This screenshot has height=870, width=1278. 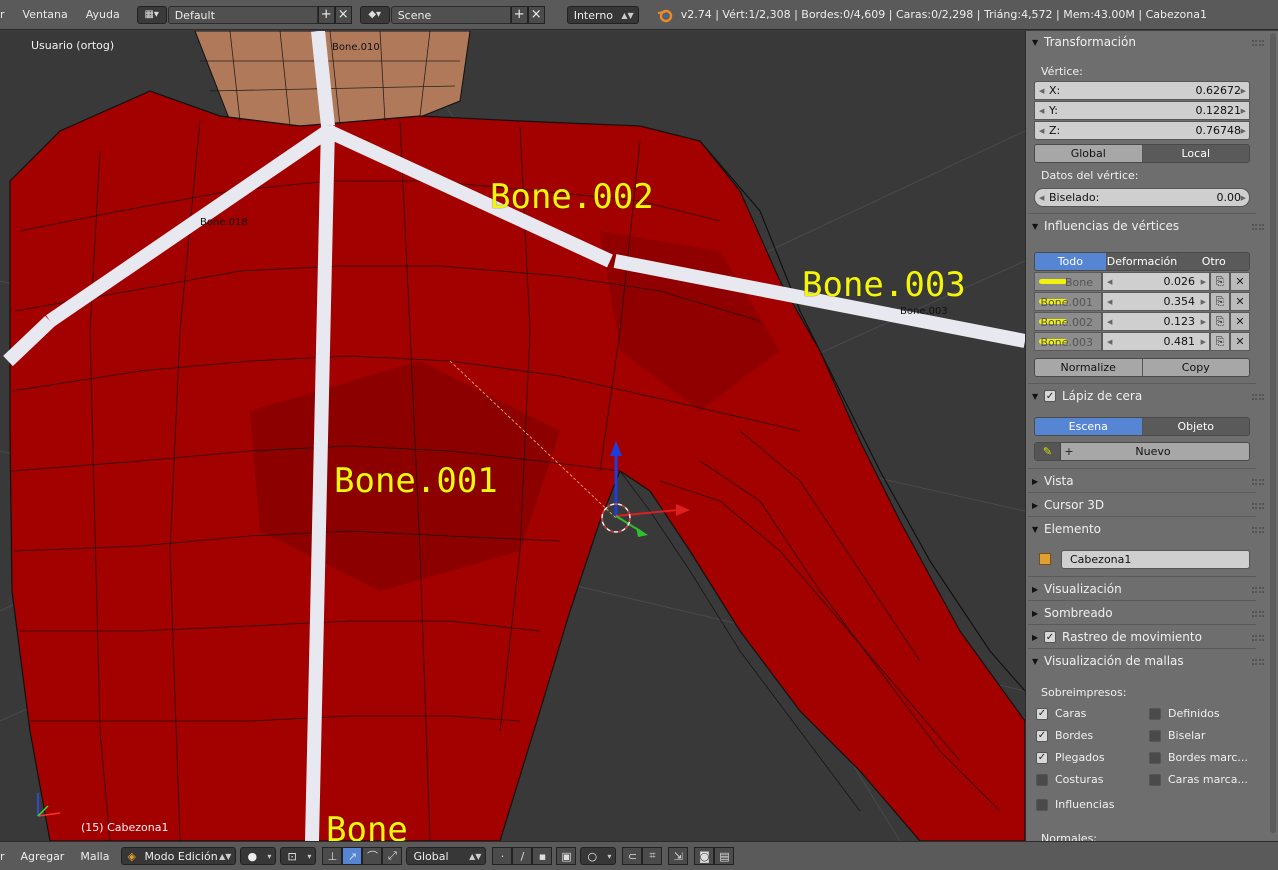 I want to click on vertex-z-field: ◀ Z: 0.76748 ▶, so click(x=1142, y=130).